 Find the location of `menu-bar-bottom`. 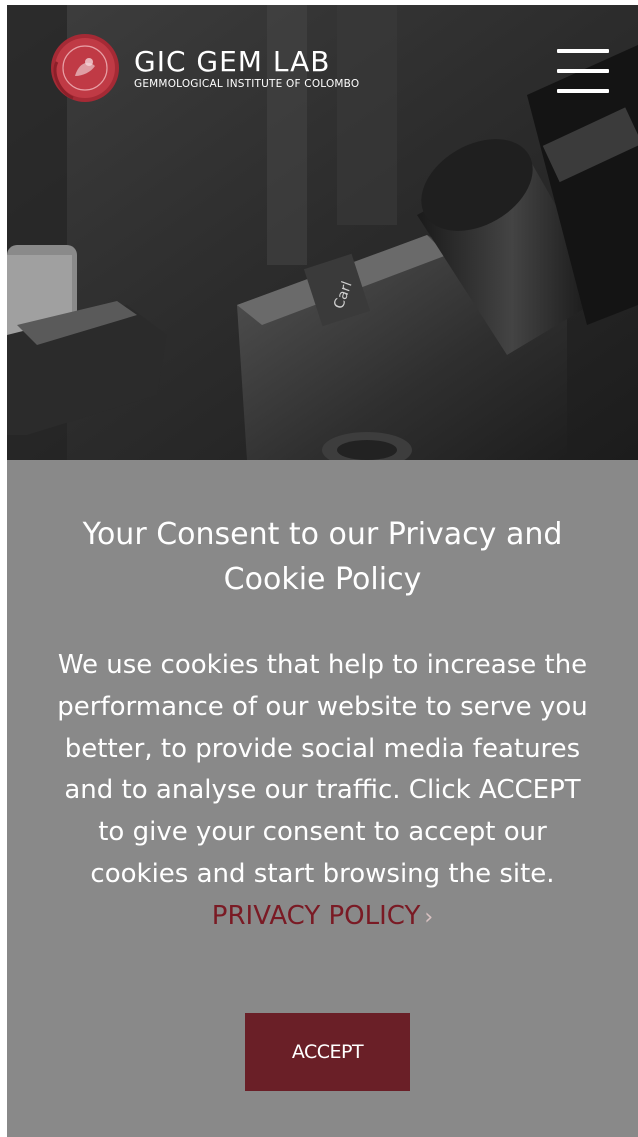

menu-bar-bottom is located at coordinates (583, 91).